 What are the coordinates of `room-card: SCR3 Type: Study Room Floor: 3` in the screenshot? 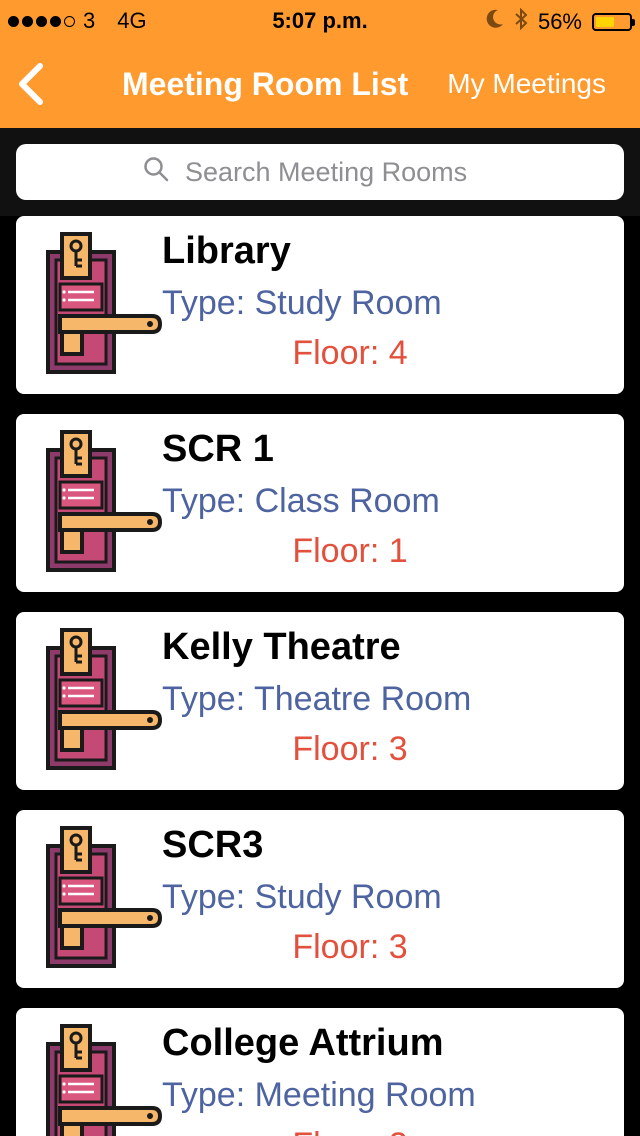 It's located at (320, 899).